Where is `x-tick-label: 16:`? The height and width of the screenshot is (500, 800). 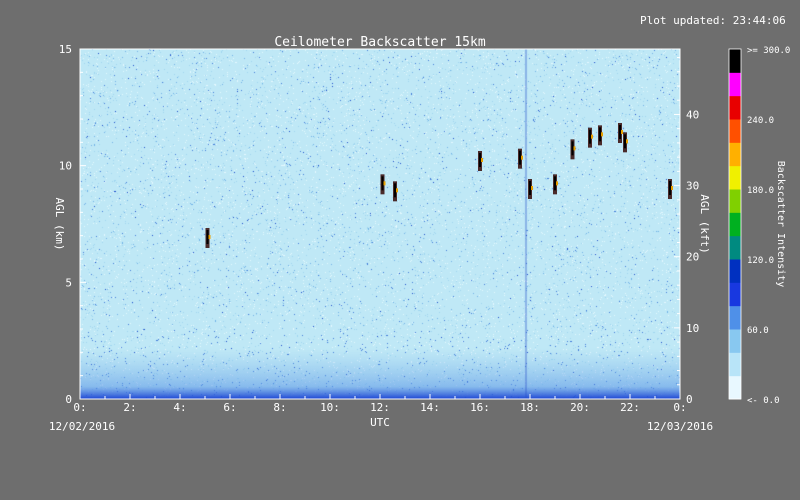 x-tick-label: 16: is located at coordinates (480, 407).